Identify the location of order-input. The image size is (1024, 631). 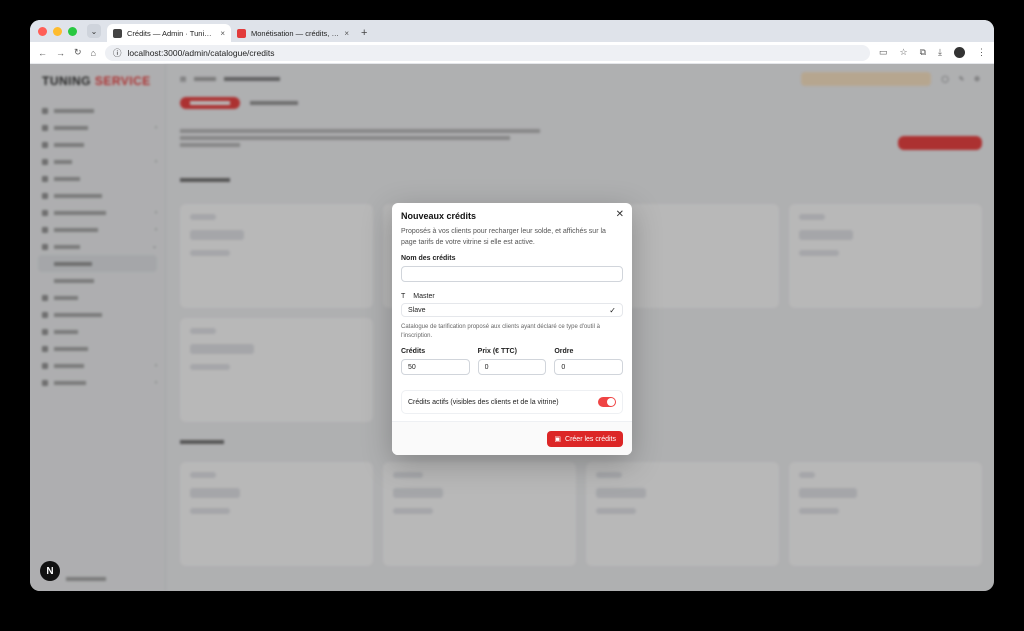
(588, 367).